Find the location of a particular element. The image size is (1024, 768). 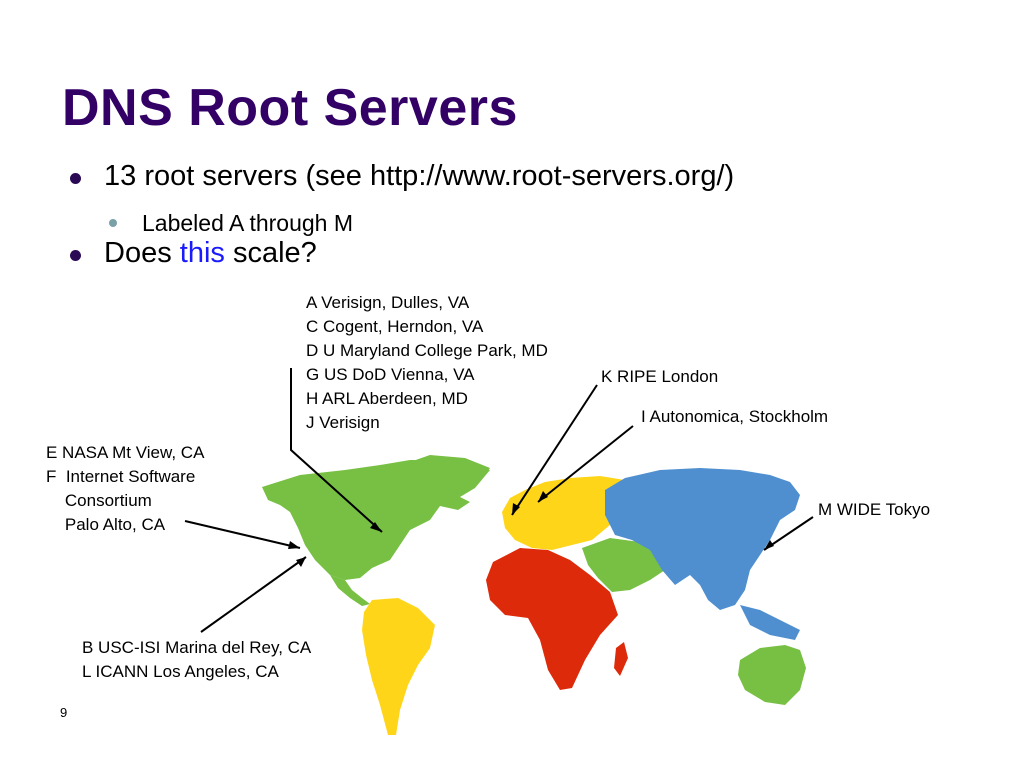

page-number: 9 is located at coordinates (64, 712).